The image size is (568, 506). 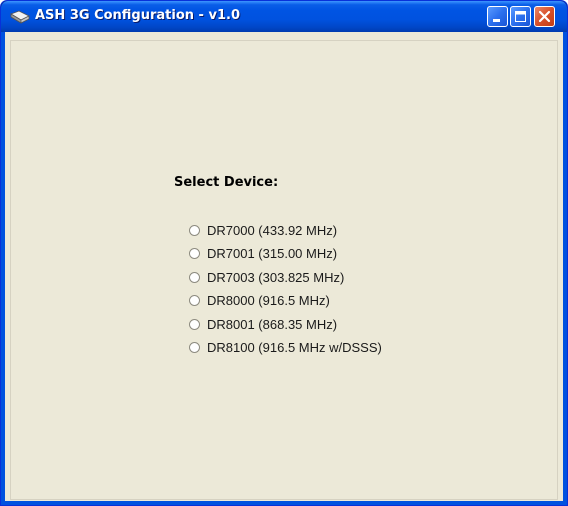 I want to click on close-icon, so click(x=544, y=16).